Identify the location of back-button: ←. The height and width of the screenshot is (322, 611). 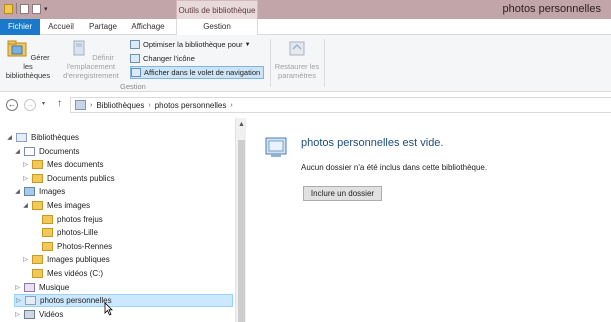
(12, 105).